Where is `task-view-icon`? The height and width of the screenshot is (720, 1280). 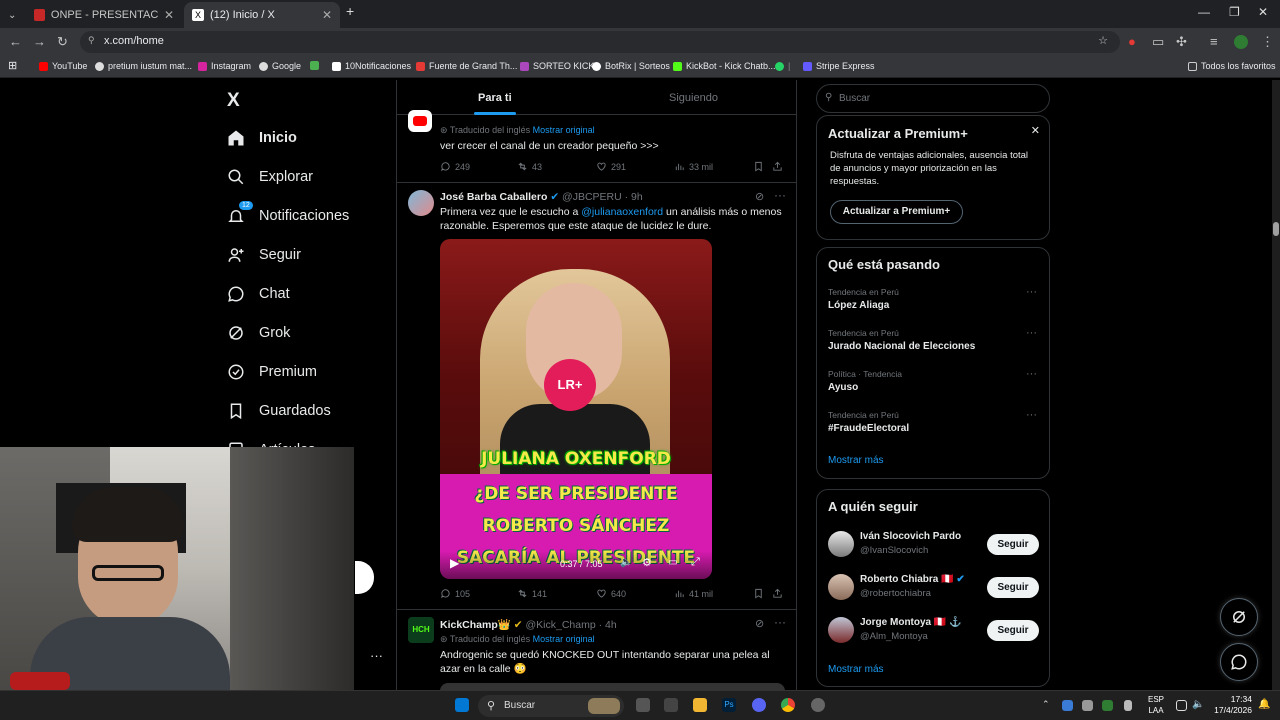
task-view-icon is located at coordinates (643, 705).